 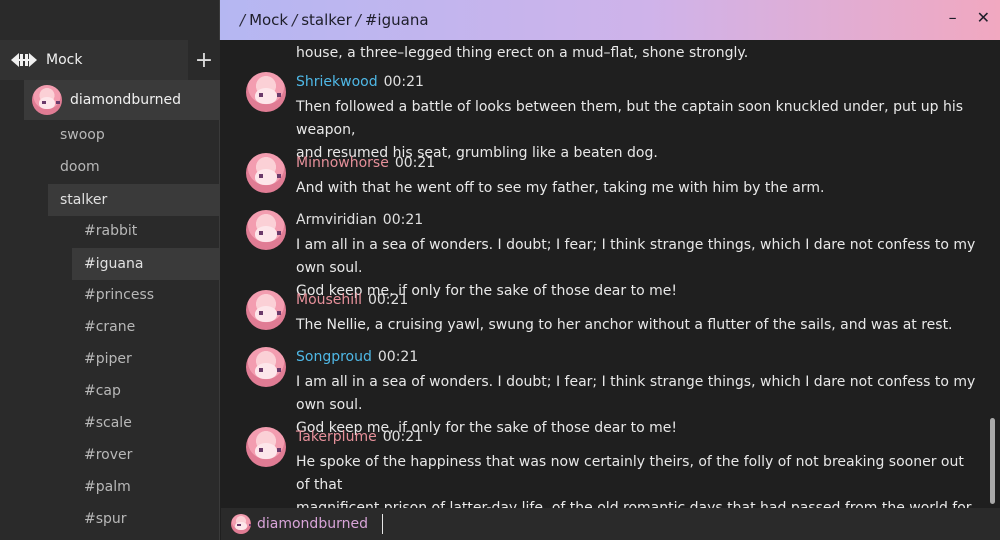 I want to click on channel-item-piper: #piper, so click(x=146, y=359).